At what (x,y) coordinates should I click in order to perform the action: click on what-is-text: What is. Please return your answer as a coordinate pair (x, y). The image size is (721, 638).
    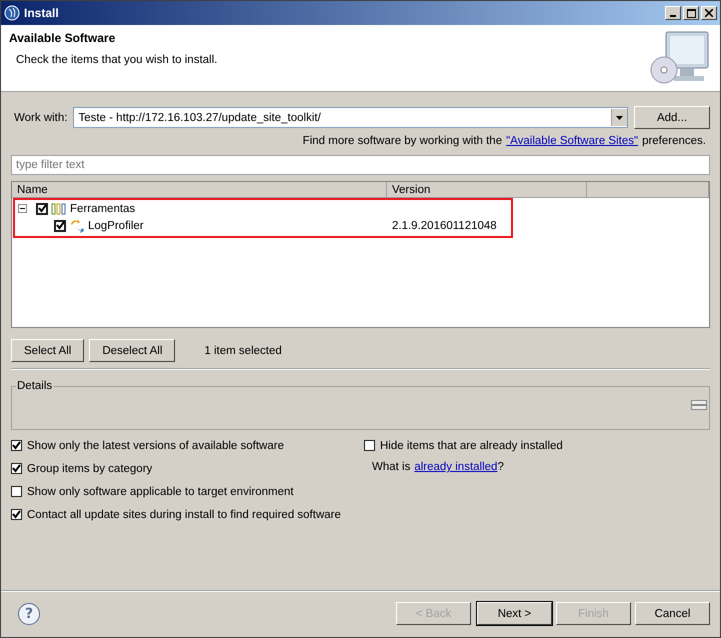
    Looking at the image, I should click on (391, 467).